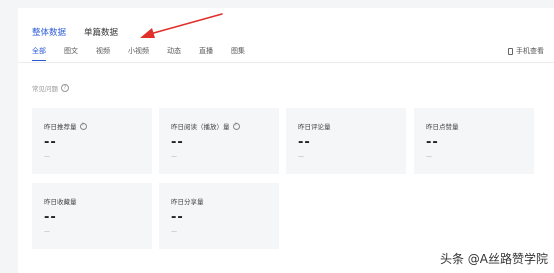 The height and width of the screenshot is (273, 554). What do you see at coordinates (493, 259) in the screenshot?
I see `watermark: 头条 @A丝路赞学院` at bounding box center [493, 259].